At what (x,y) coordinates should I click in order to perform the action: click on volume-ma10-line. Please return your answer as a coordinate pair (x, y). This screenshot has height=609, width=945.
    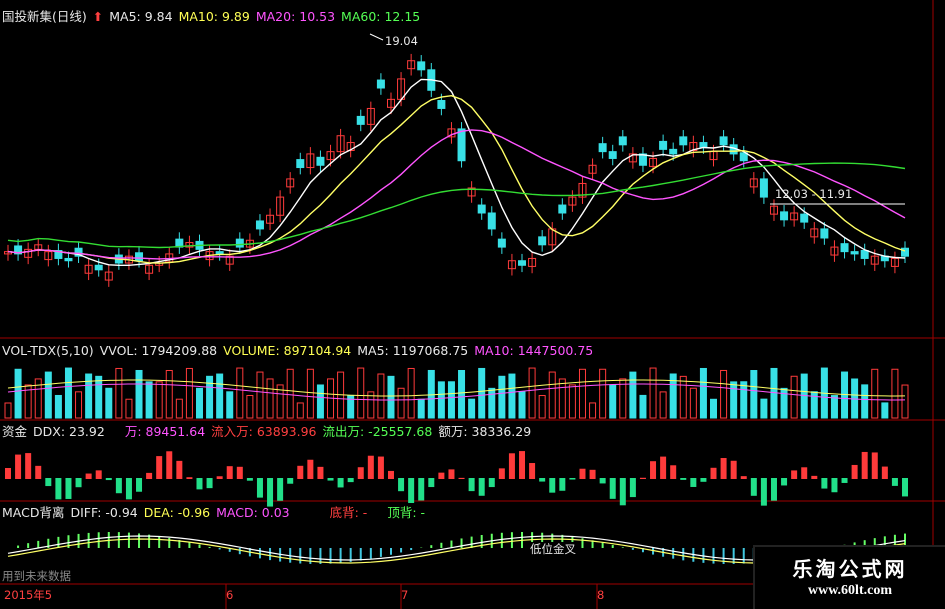
    Looking at the image, I should click on (456, 392).